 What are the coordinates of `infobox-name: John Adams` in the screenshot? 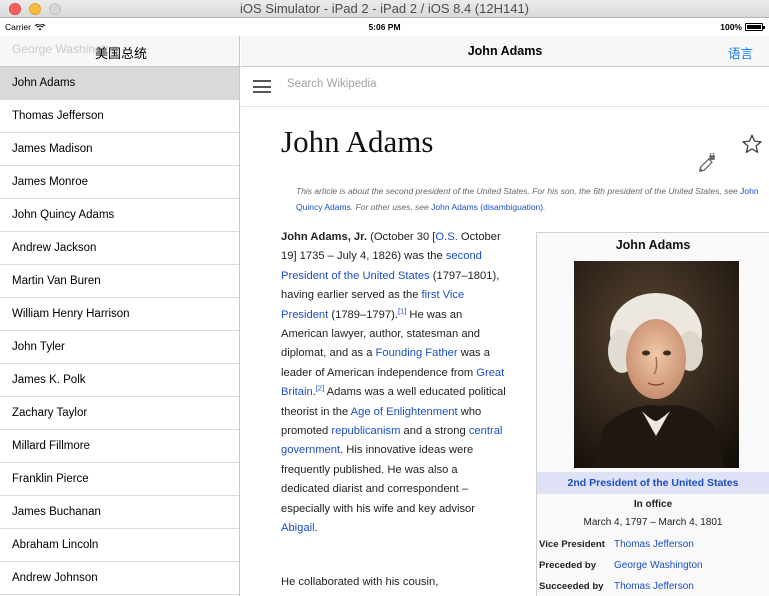 It's located at (653, 245).